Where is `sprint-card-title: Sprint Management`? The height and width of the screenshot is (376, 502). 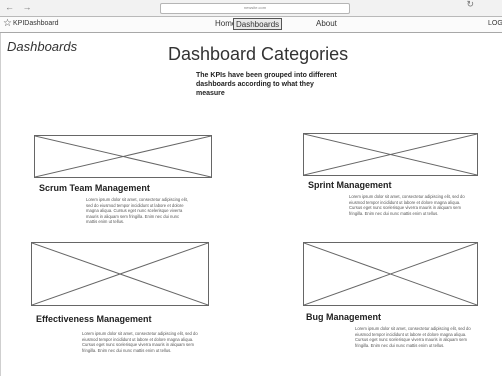 sprint-card-title: Sprint Management is located at coordinates (350, 185).